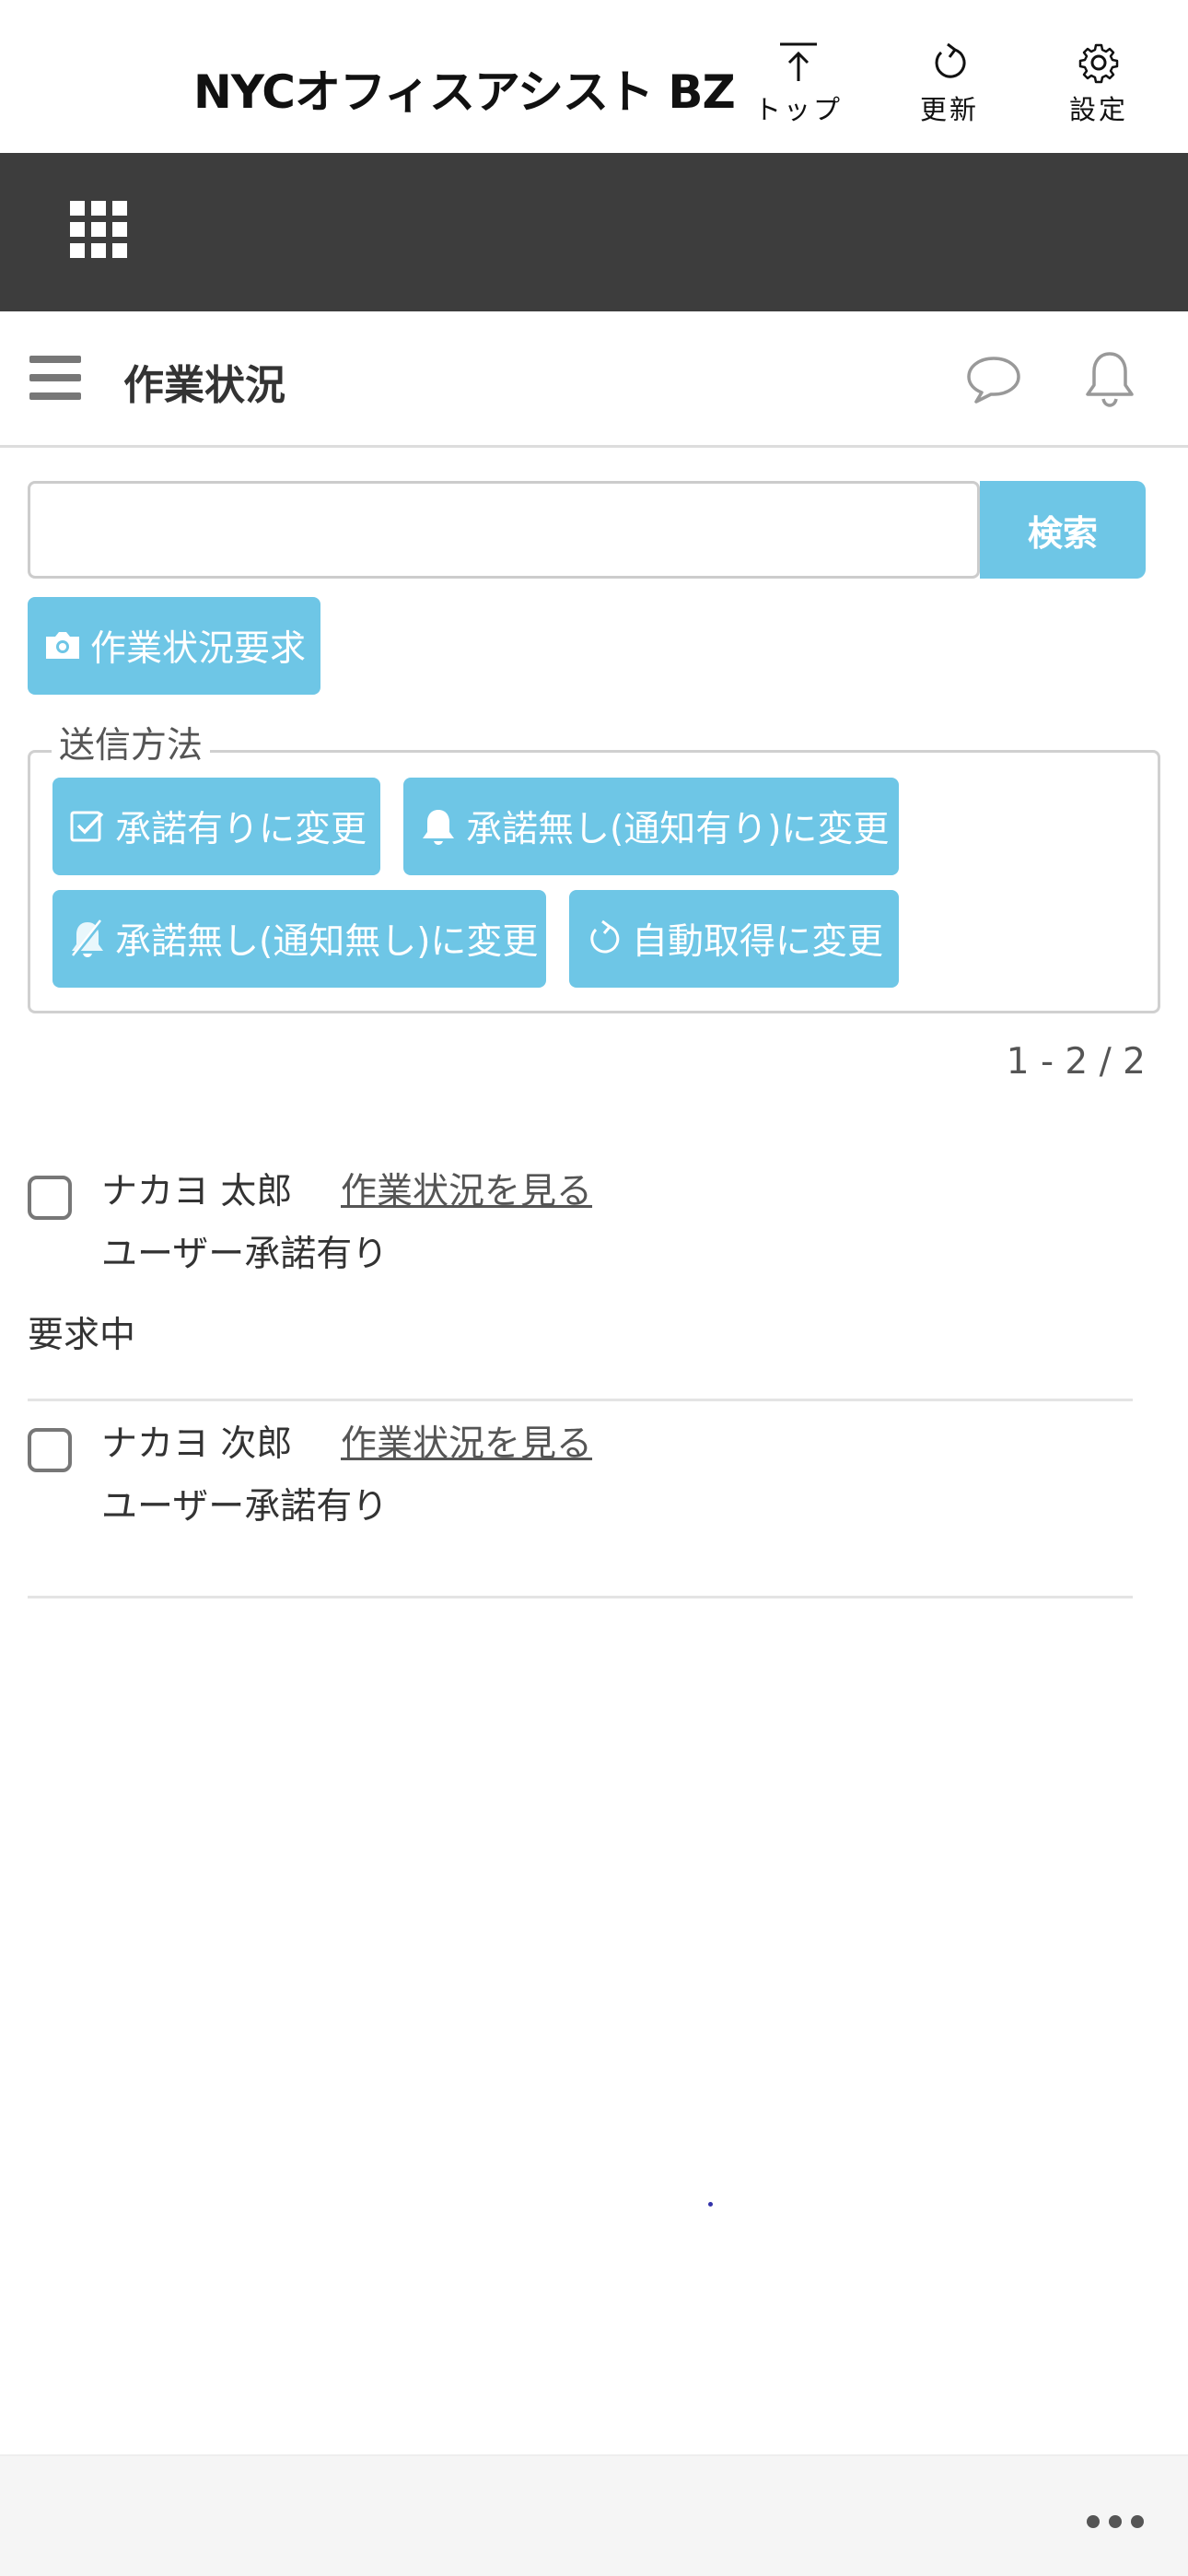  I want to click on change-to-approval-required-button: 承諾有りに変更, so click(216, 826).